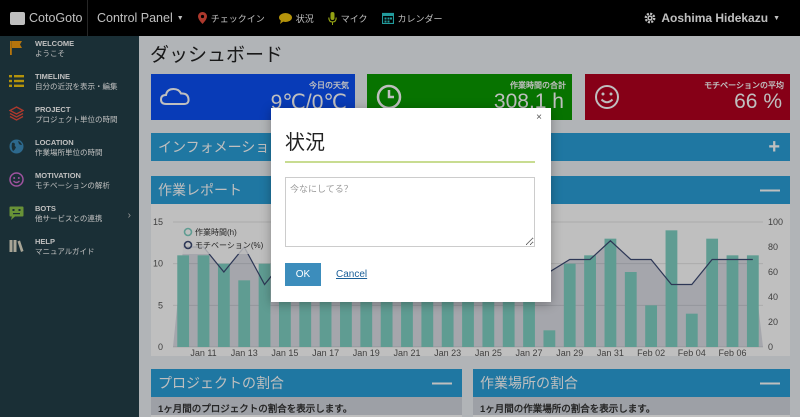  Describe the element at coordinates (410, 162) in the screenshot. I see `modal-divider` at that location.